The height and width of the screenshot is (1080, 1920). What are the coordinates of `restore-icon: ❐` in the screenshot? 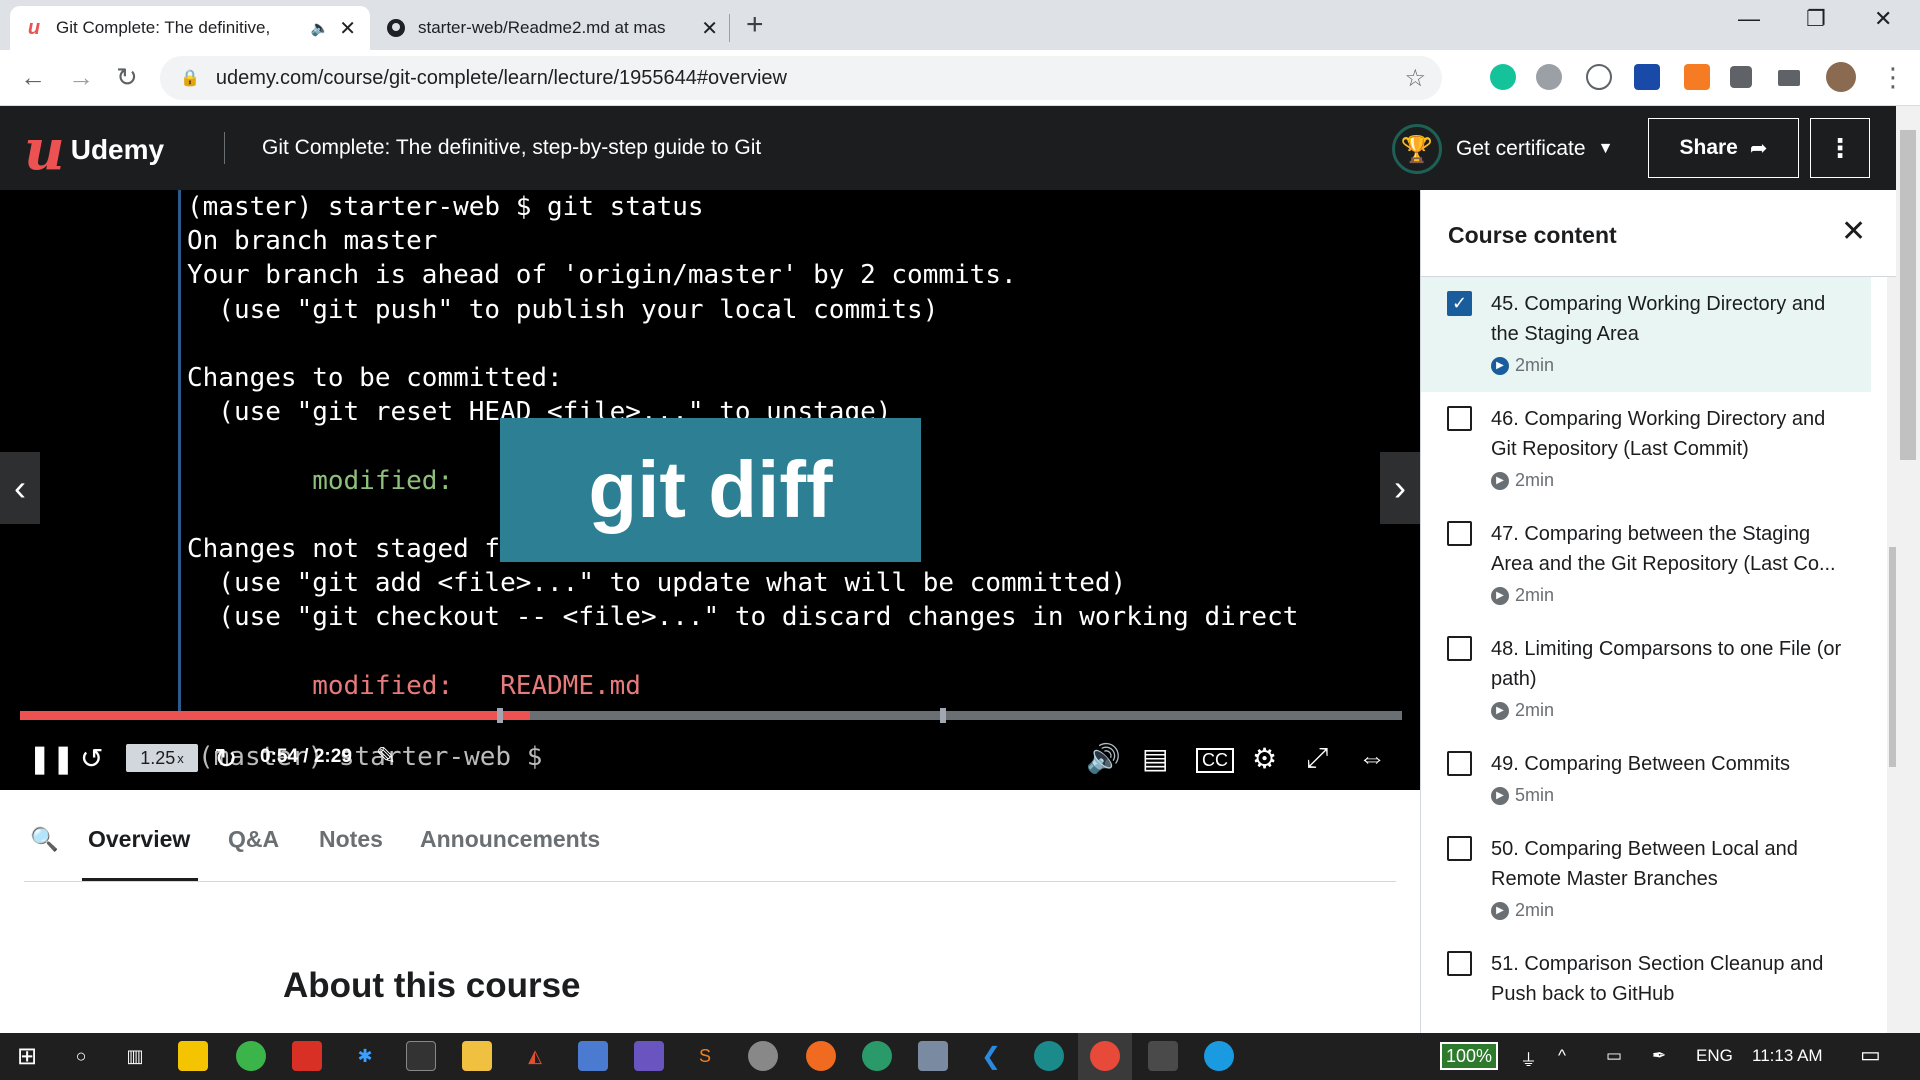 It's located at (1816, 19).